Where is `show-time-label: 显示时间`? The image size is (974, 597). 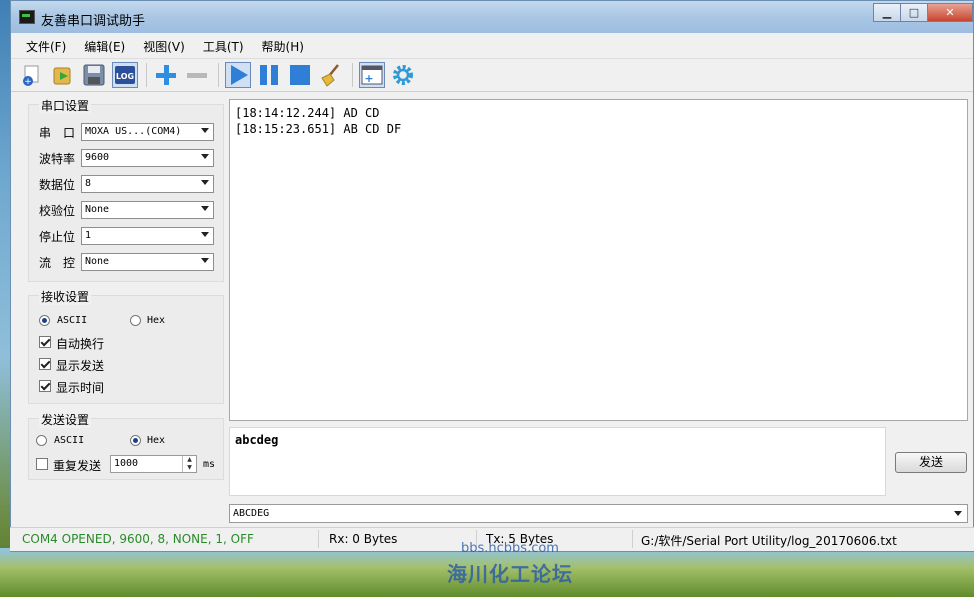 show-time-label: 显示时间 is located at coordinates (80, 388).